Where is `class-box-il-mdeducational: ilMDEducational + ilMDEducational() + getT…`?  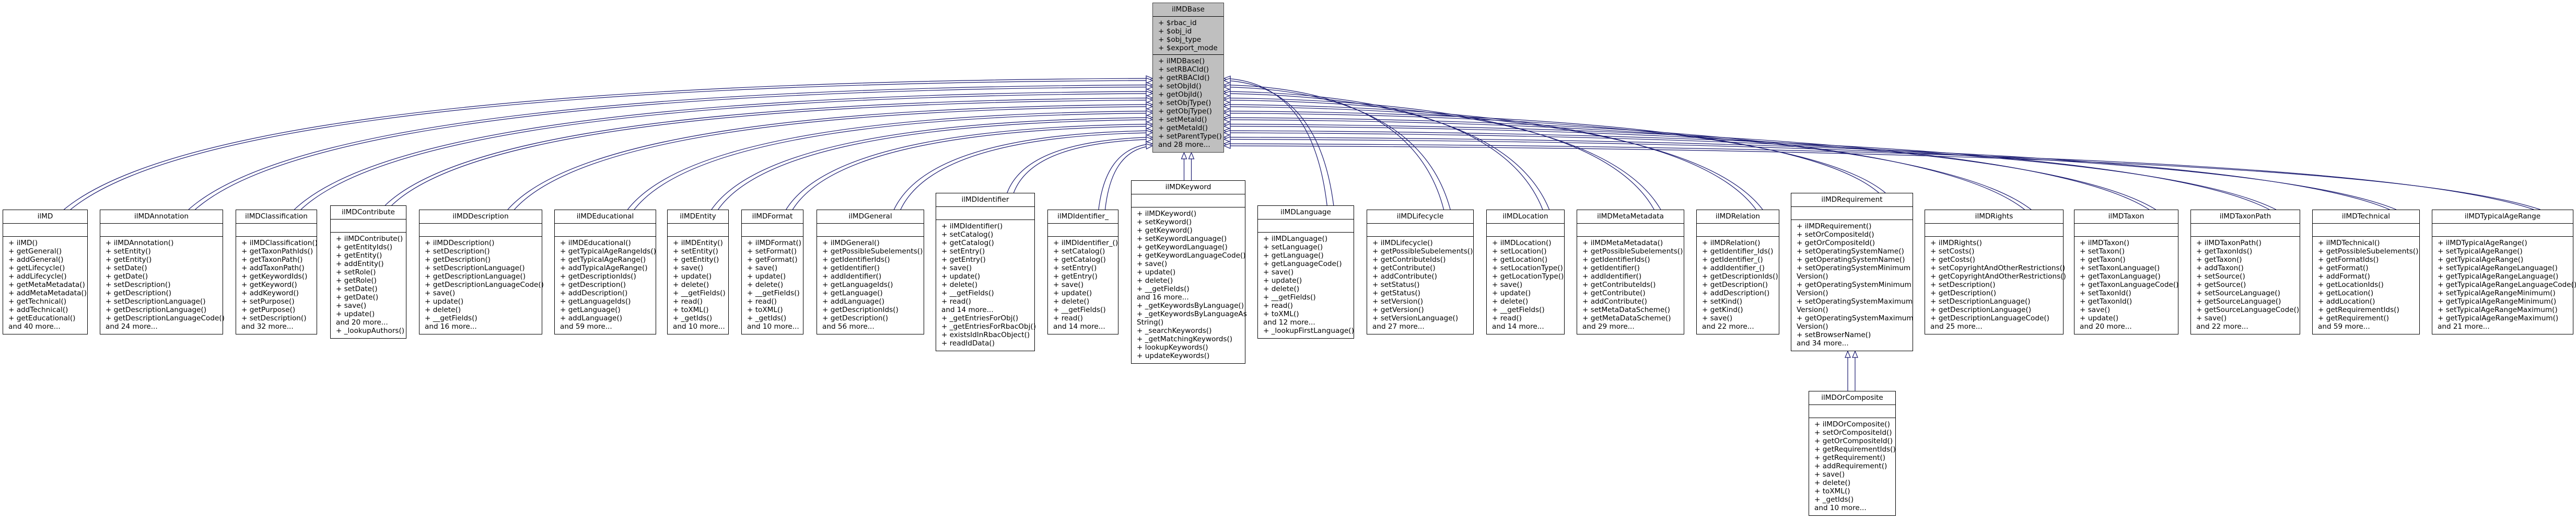
class-box-il-mdeducational: ilMDEducational + ilMDEducational() + getT… is located at coordinates (605, 272).